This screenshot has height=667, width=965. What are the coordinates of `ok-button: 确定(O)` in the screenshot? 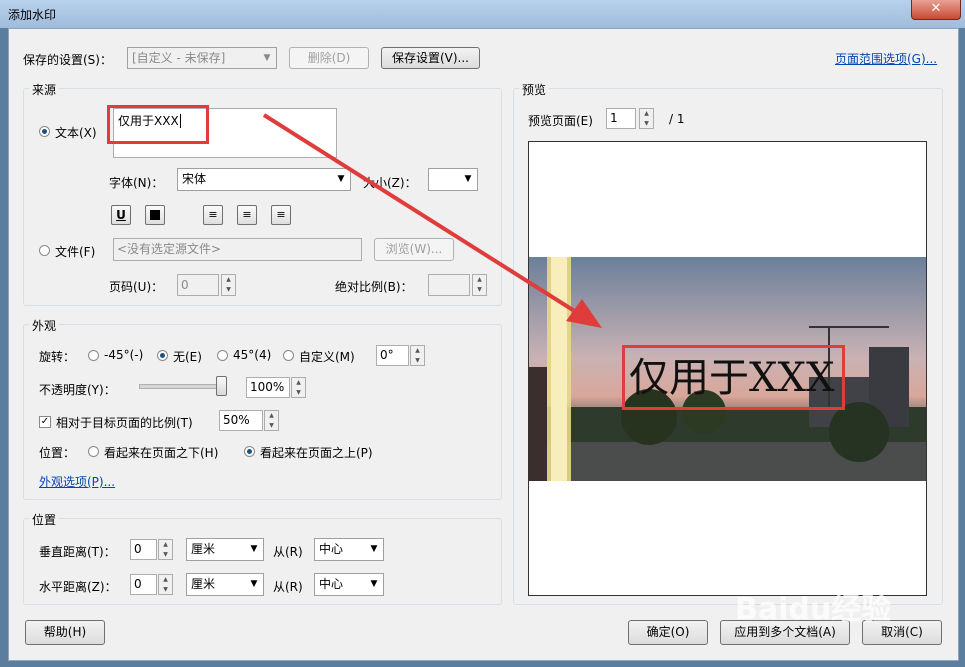 It's located at (668, 632).